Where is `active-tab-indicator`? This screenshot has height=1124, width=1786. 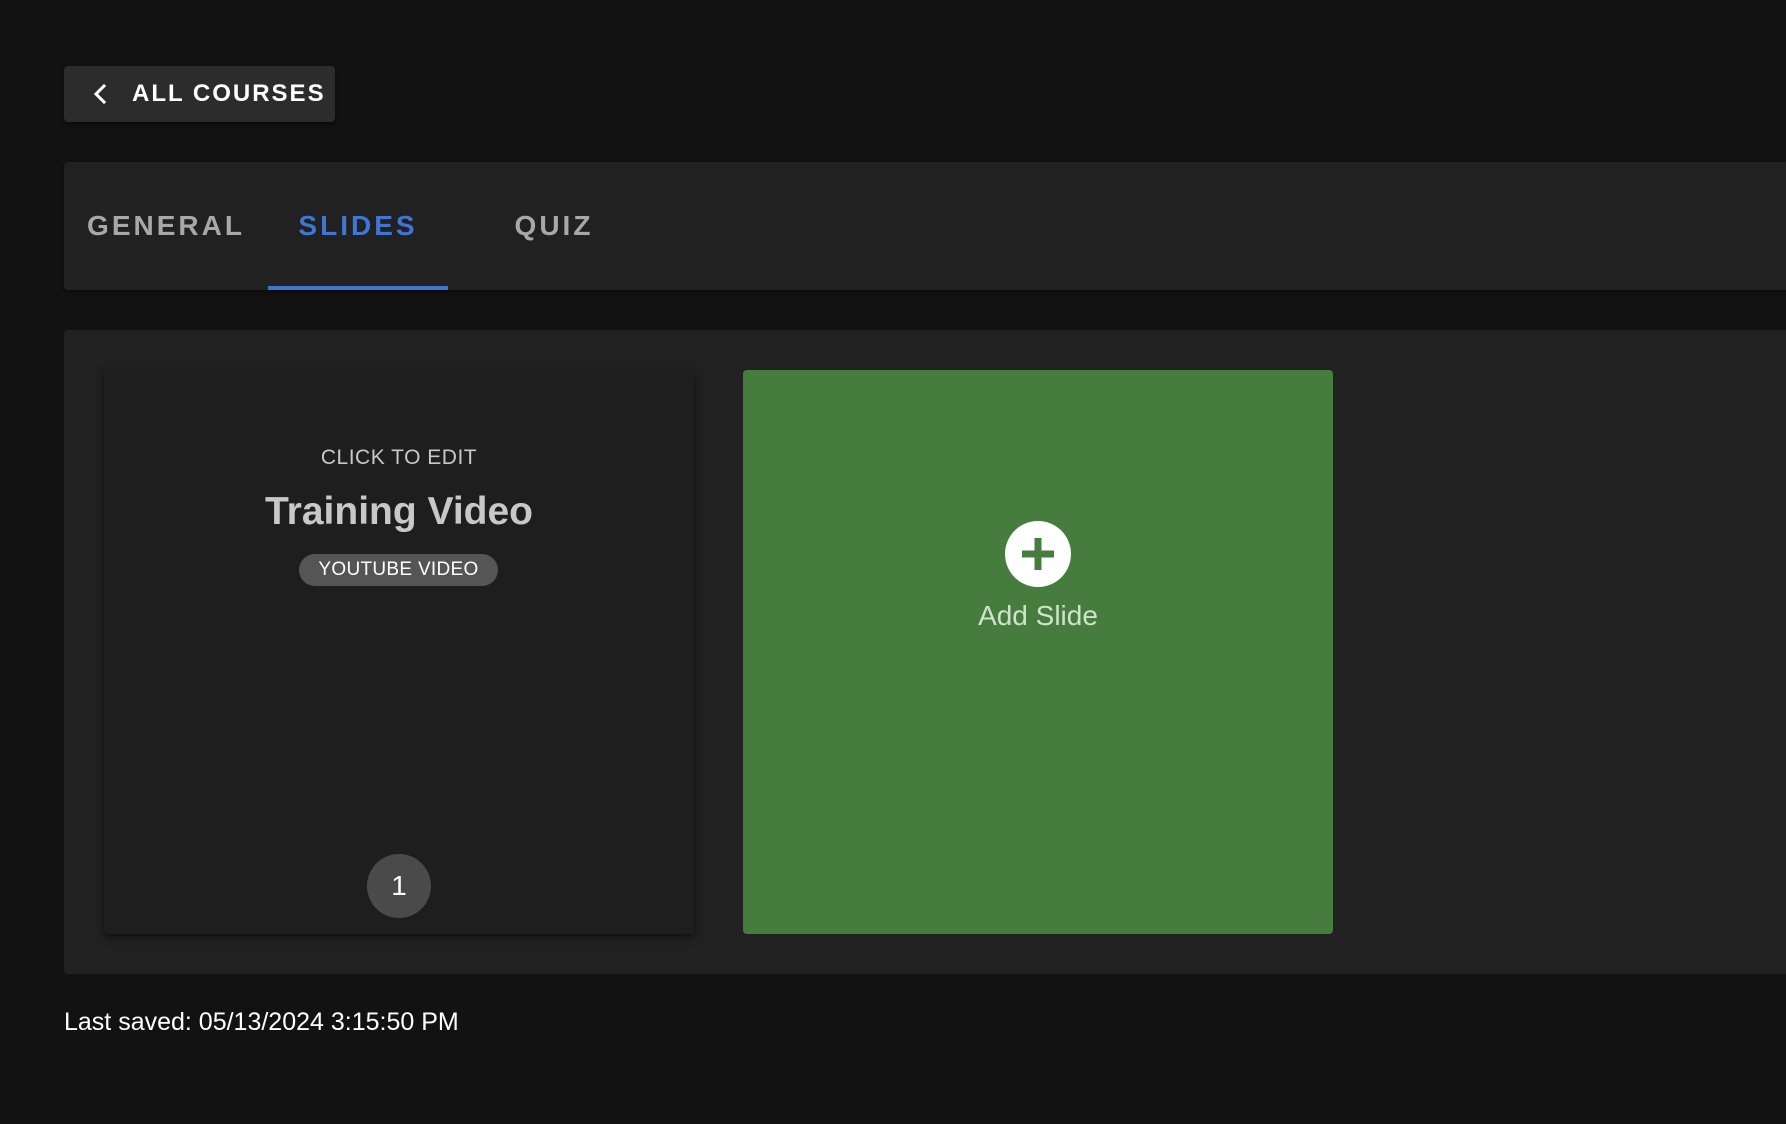
active-tab-indicator is located at coordinates (358, 288).